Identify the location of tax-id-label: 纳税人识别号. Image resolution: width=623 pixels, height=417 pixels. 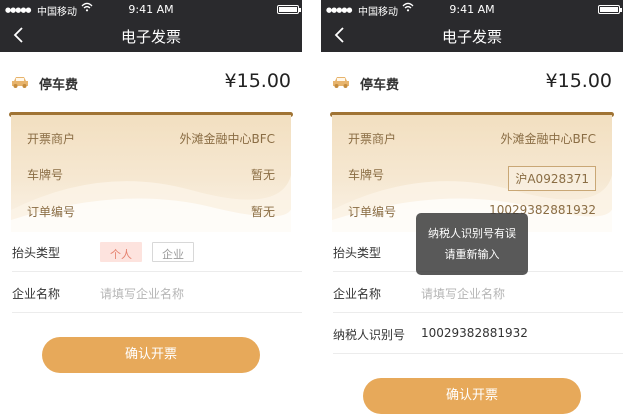
(369, 335).